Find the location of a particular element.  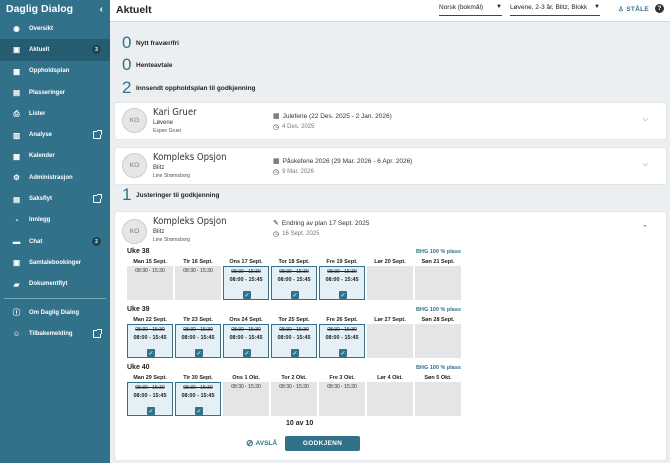

sidebar-item-tilbakemelding: ☺ Tilbakemelding is located at coordinates (55, 333).